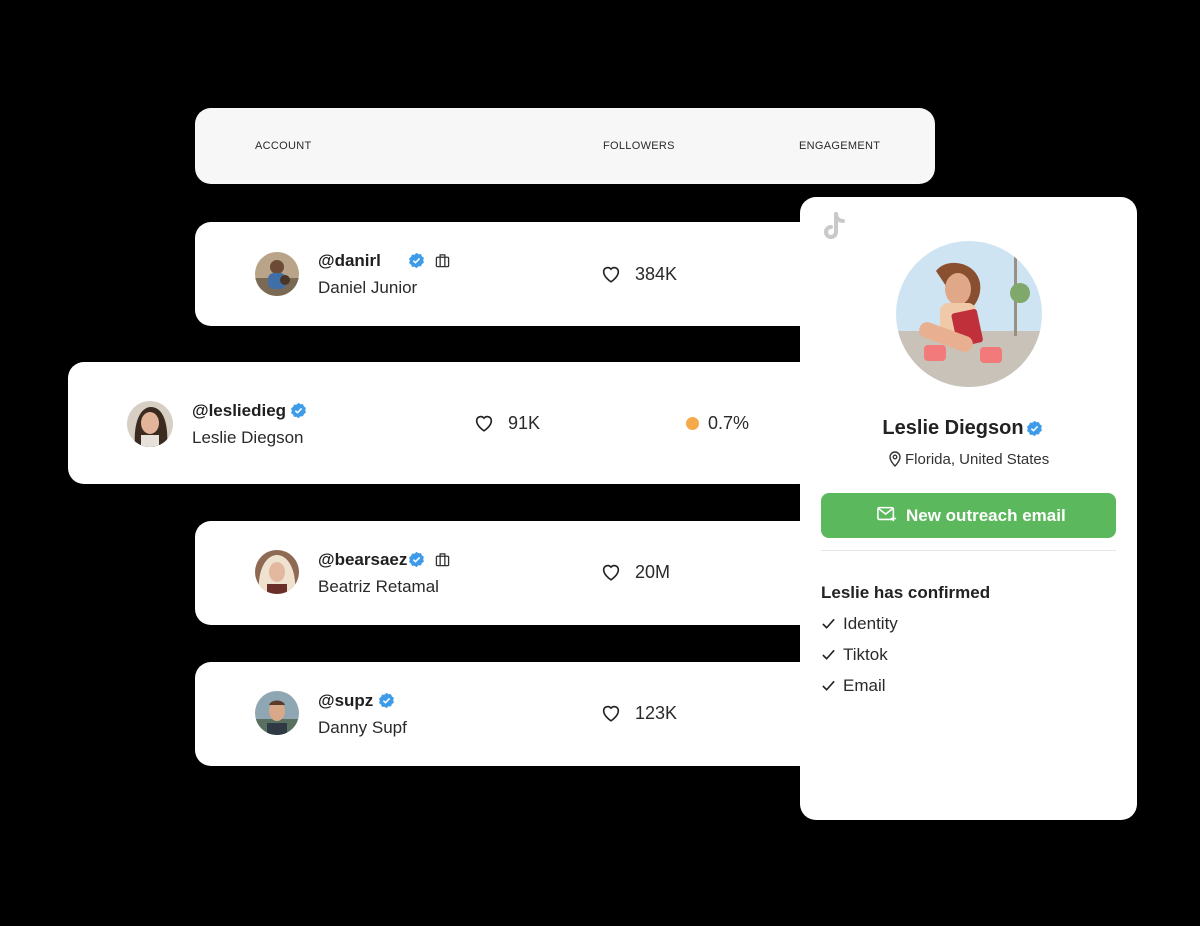 This screenshot has width=1200, height=926. What do you see at coordinates (729, 423) in the screenshot?
I see `engagement-value: 0.7%` at bounding box center [729, 423].